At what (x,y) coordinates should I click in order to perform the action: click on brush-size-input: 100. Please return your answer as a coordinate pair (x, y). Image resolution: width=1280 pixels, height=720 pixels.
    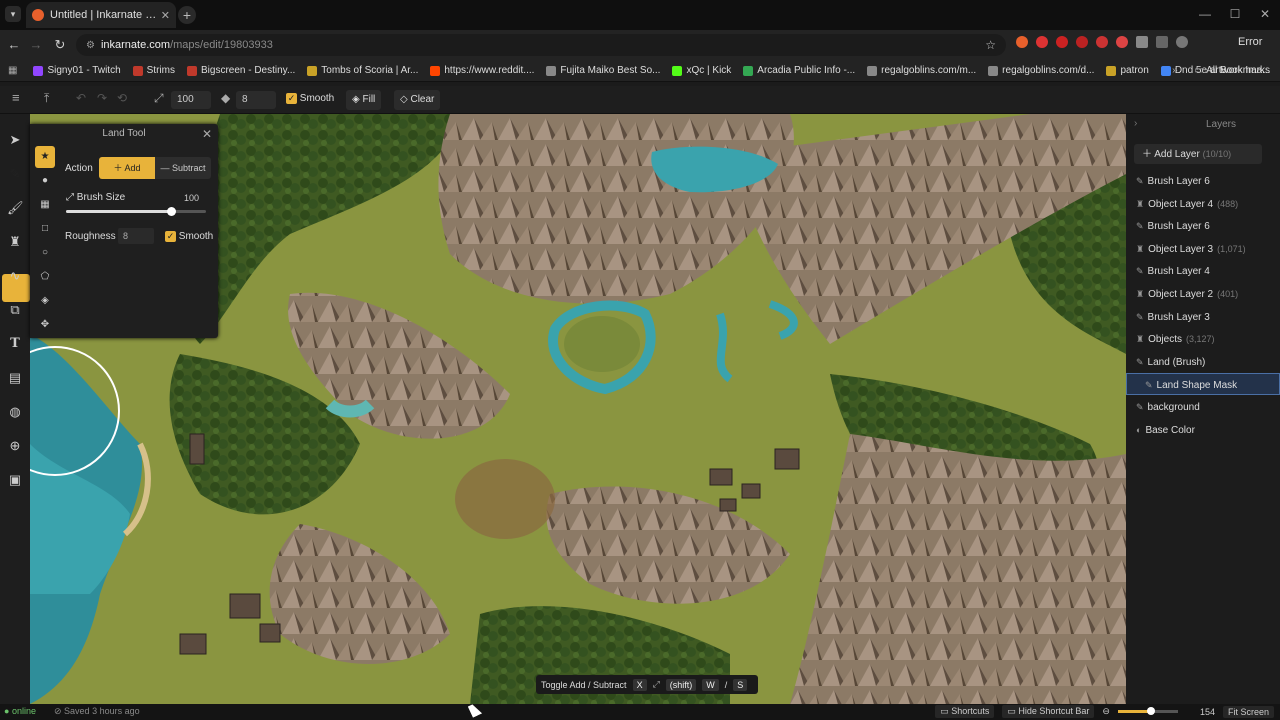
    Looking at the image, I should click on (191, 100).